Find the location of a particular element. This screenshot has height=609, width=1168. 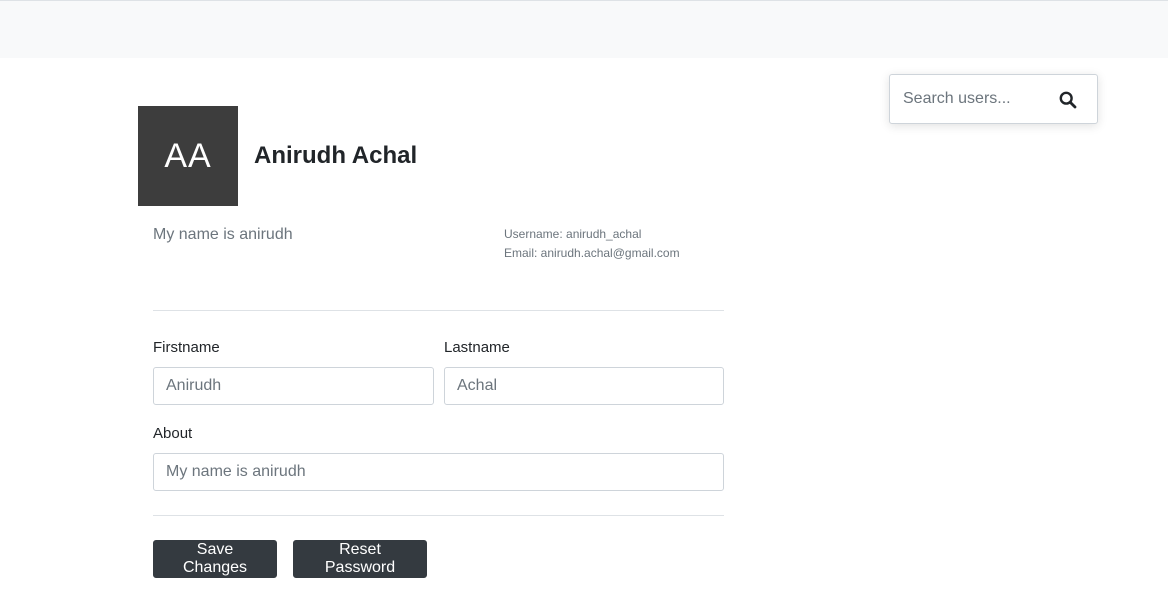

firstname-input is located at coordinates (293, 386).